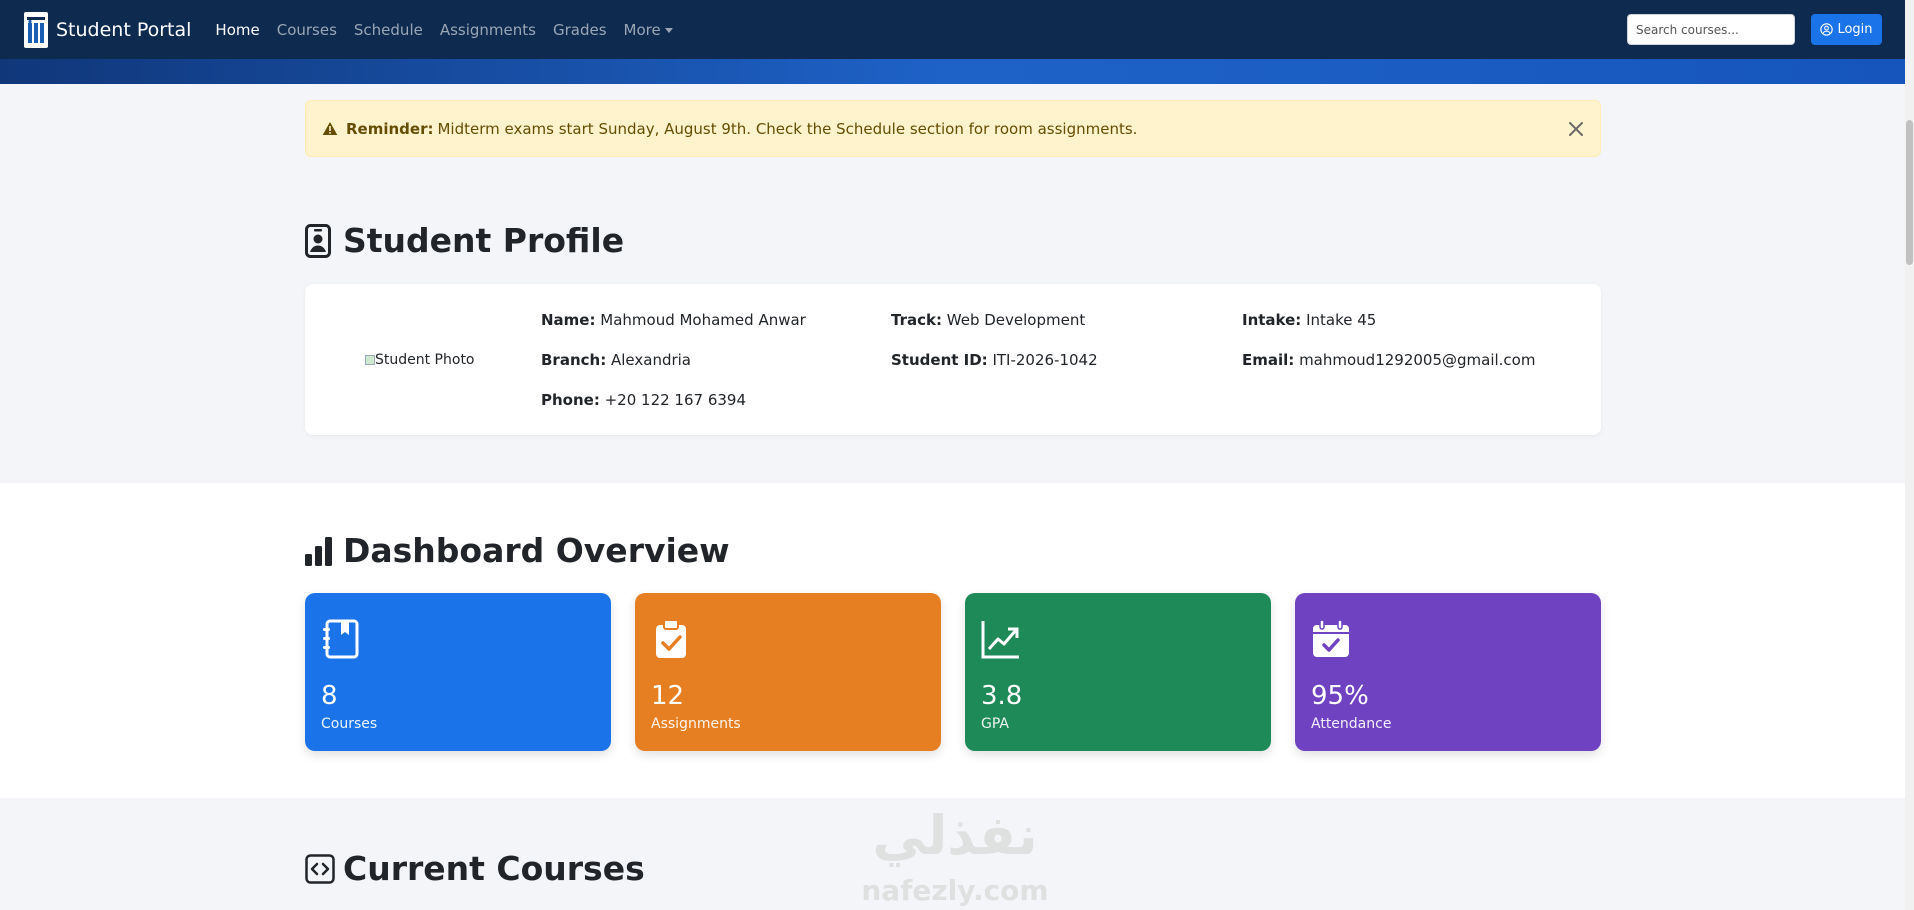  What do you see at coordinates (488, 30) in the screenshot?
I see `nav-link-assignments: Assignments` at bounding box center [488, 30].